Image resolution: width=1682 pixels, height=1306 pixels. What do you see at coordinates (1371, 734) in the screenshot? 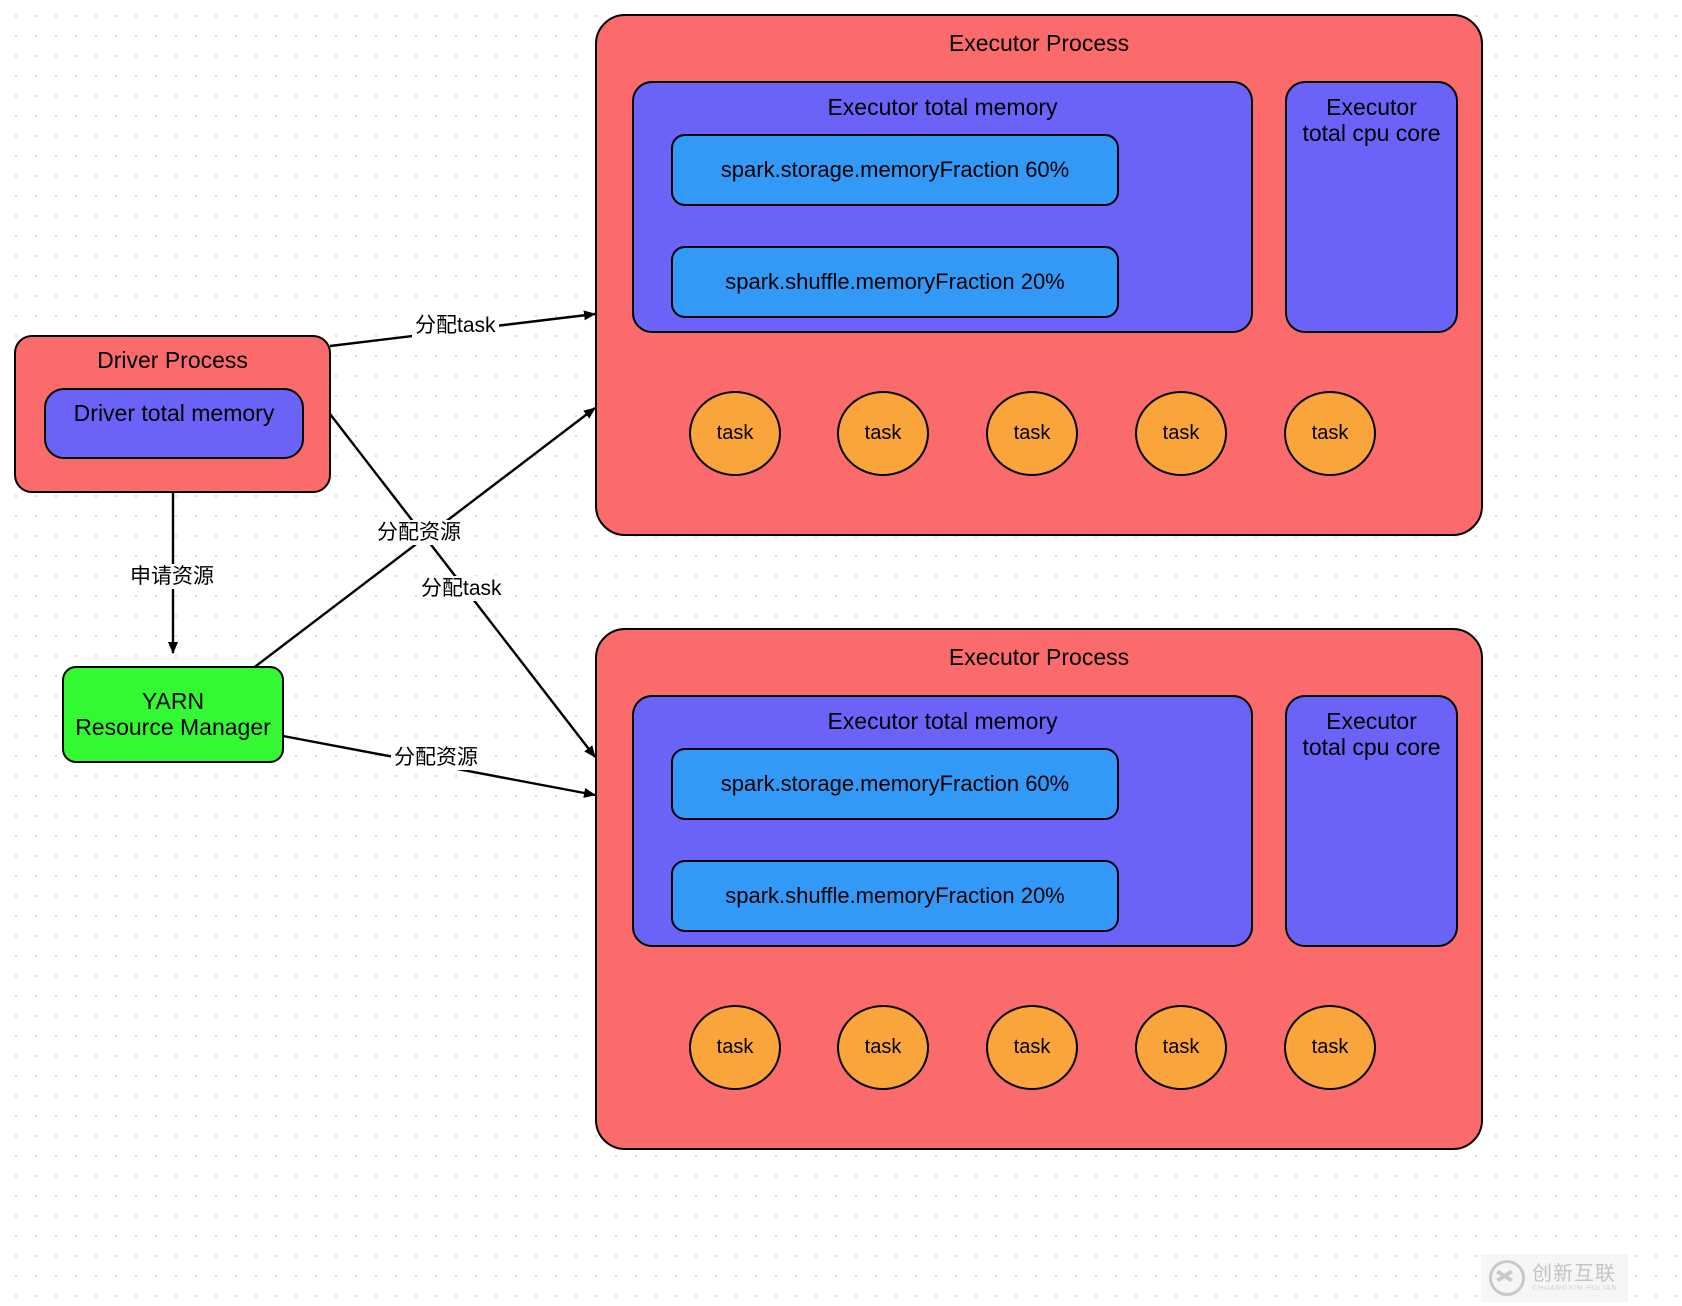
I see `executor-2-total-cpu-core-title: Executor total cpu core` at bounding box center [1371, 734].